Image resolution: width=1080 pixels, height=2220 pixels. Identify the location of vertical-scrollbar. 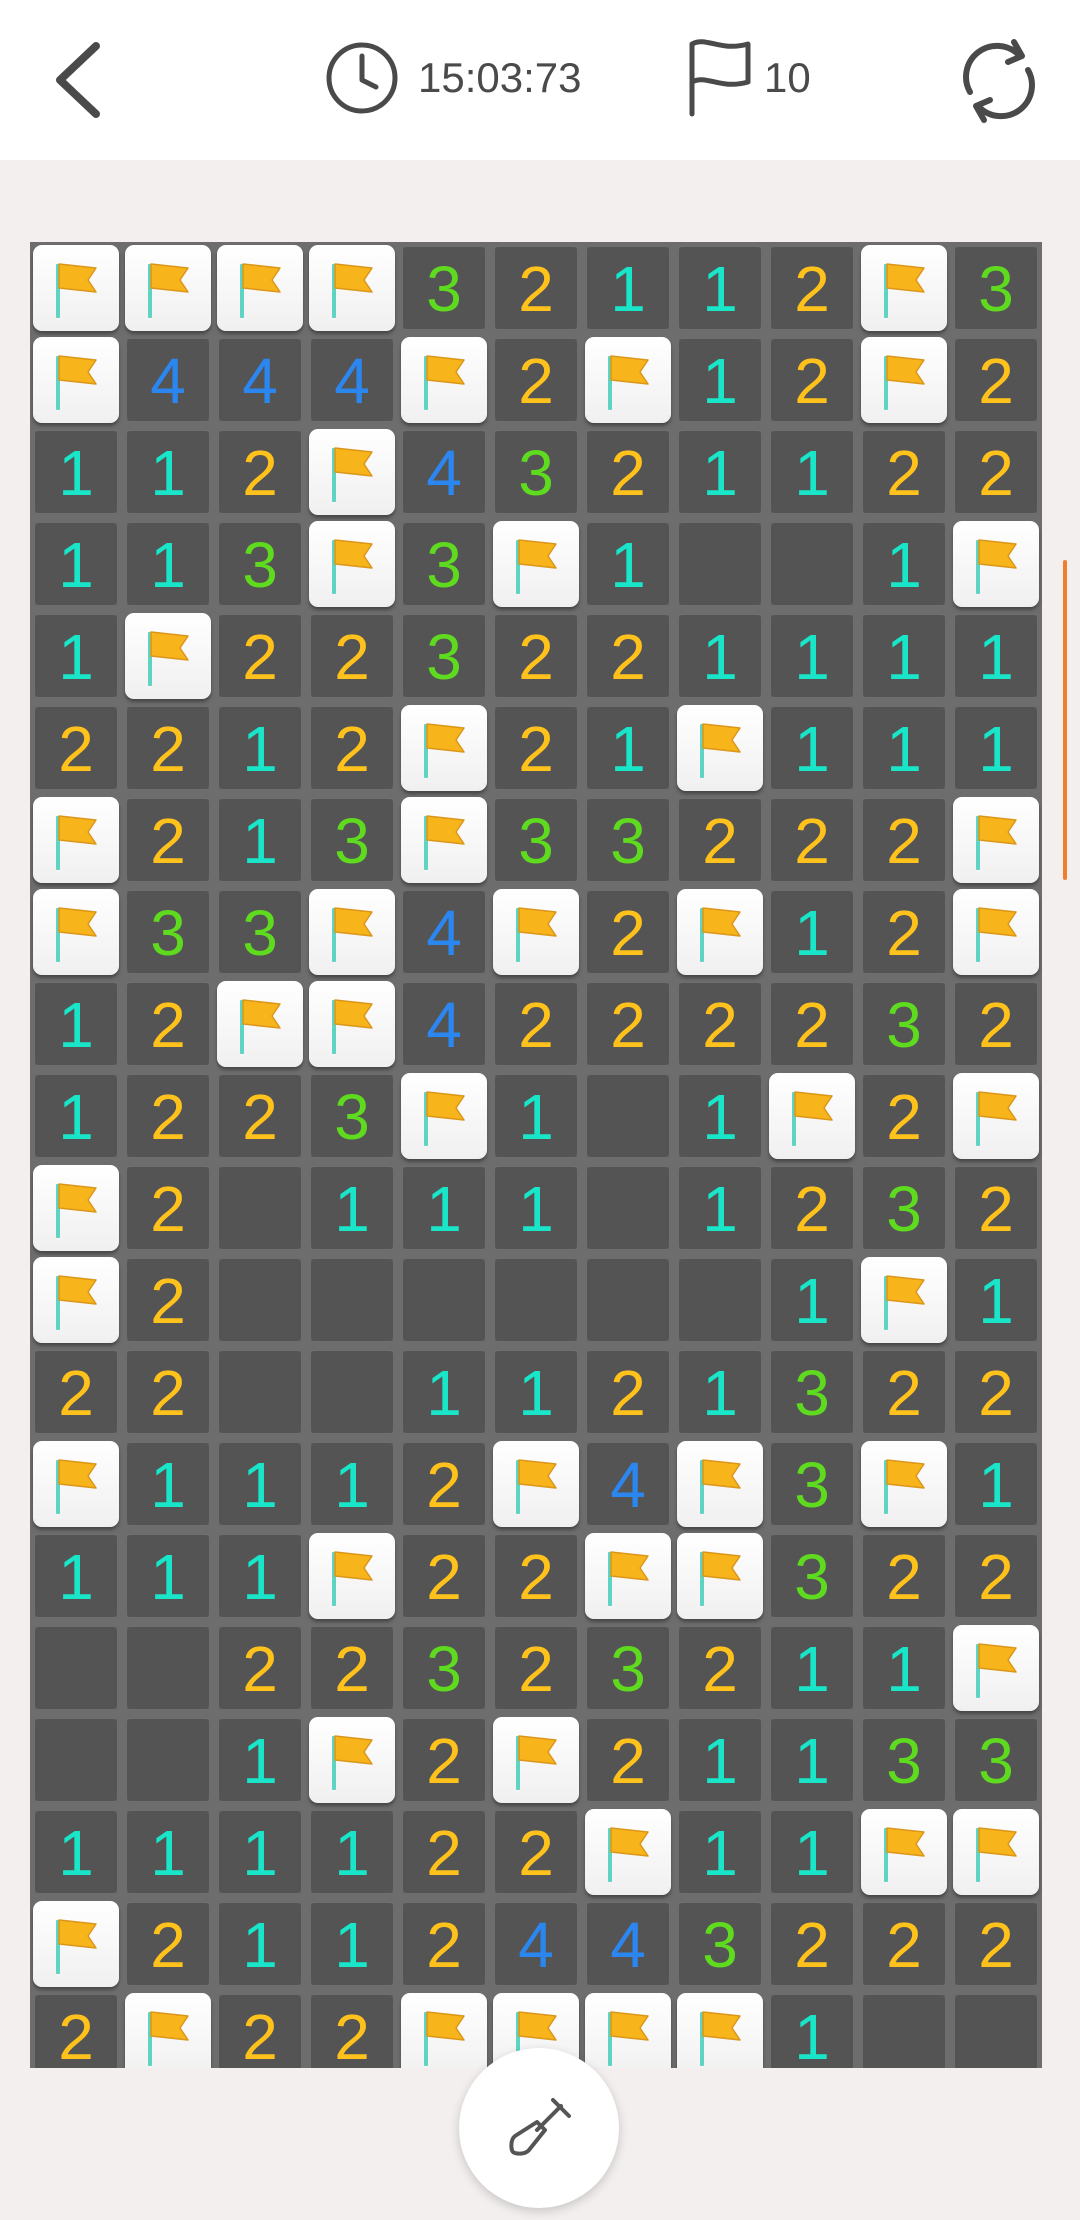
(1065, 720).